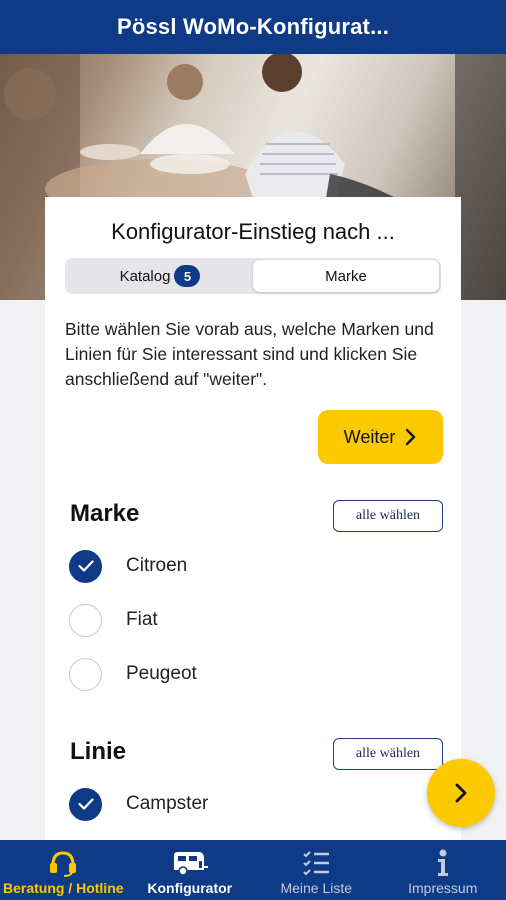 The image size is (506, 900). Describe the element at coordinates (316, 888) in the screenshot. I see `tab-label: Meine Liste` at that location.